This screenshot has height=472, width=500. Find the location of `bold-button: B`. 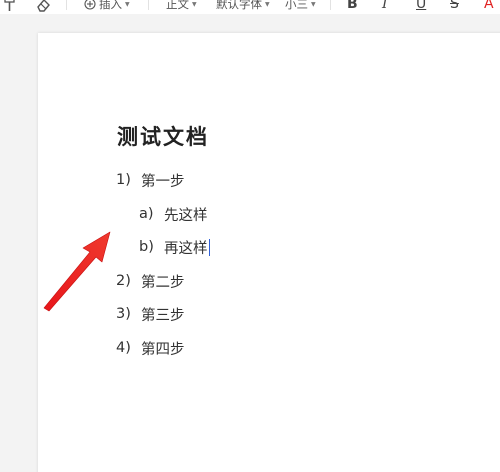

bold-button: B is located at coordinates (352, 7).